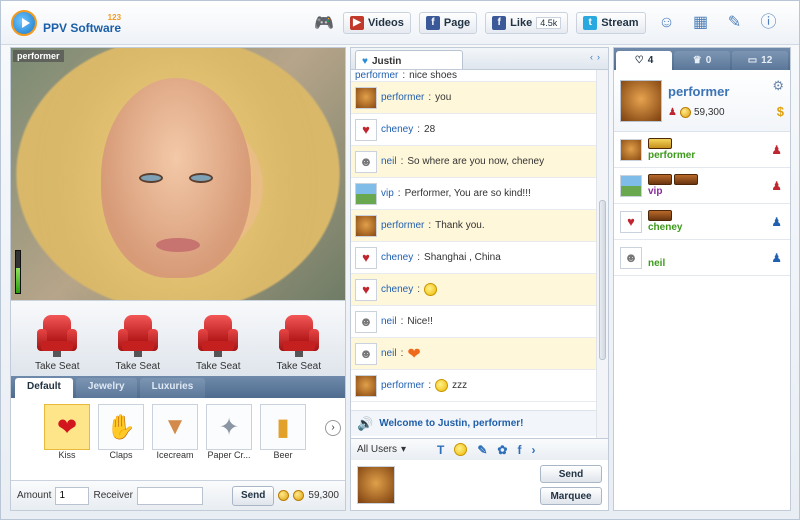 The image size is (800, 520). I want to click on tab-users: ♡ 4, so click(644, 60).